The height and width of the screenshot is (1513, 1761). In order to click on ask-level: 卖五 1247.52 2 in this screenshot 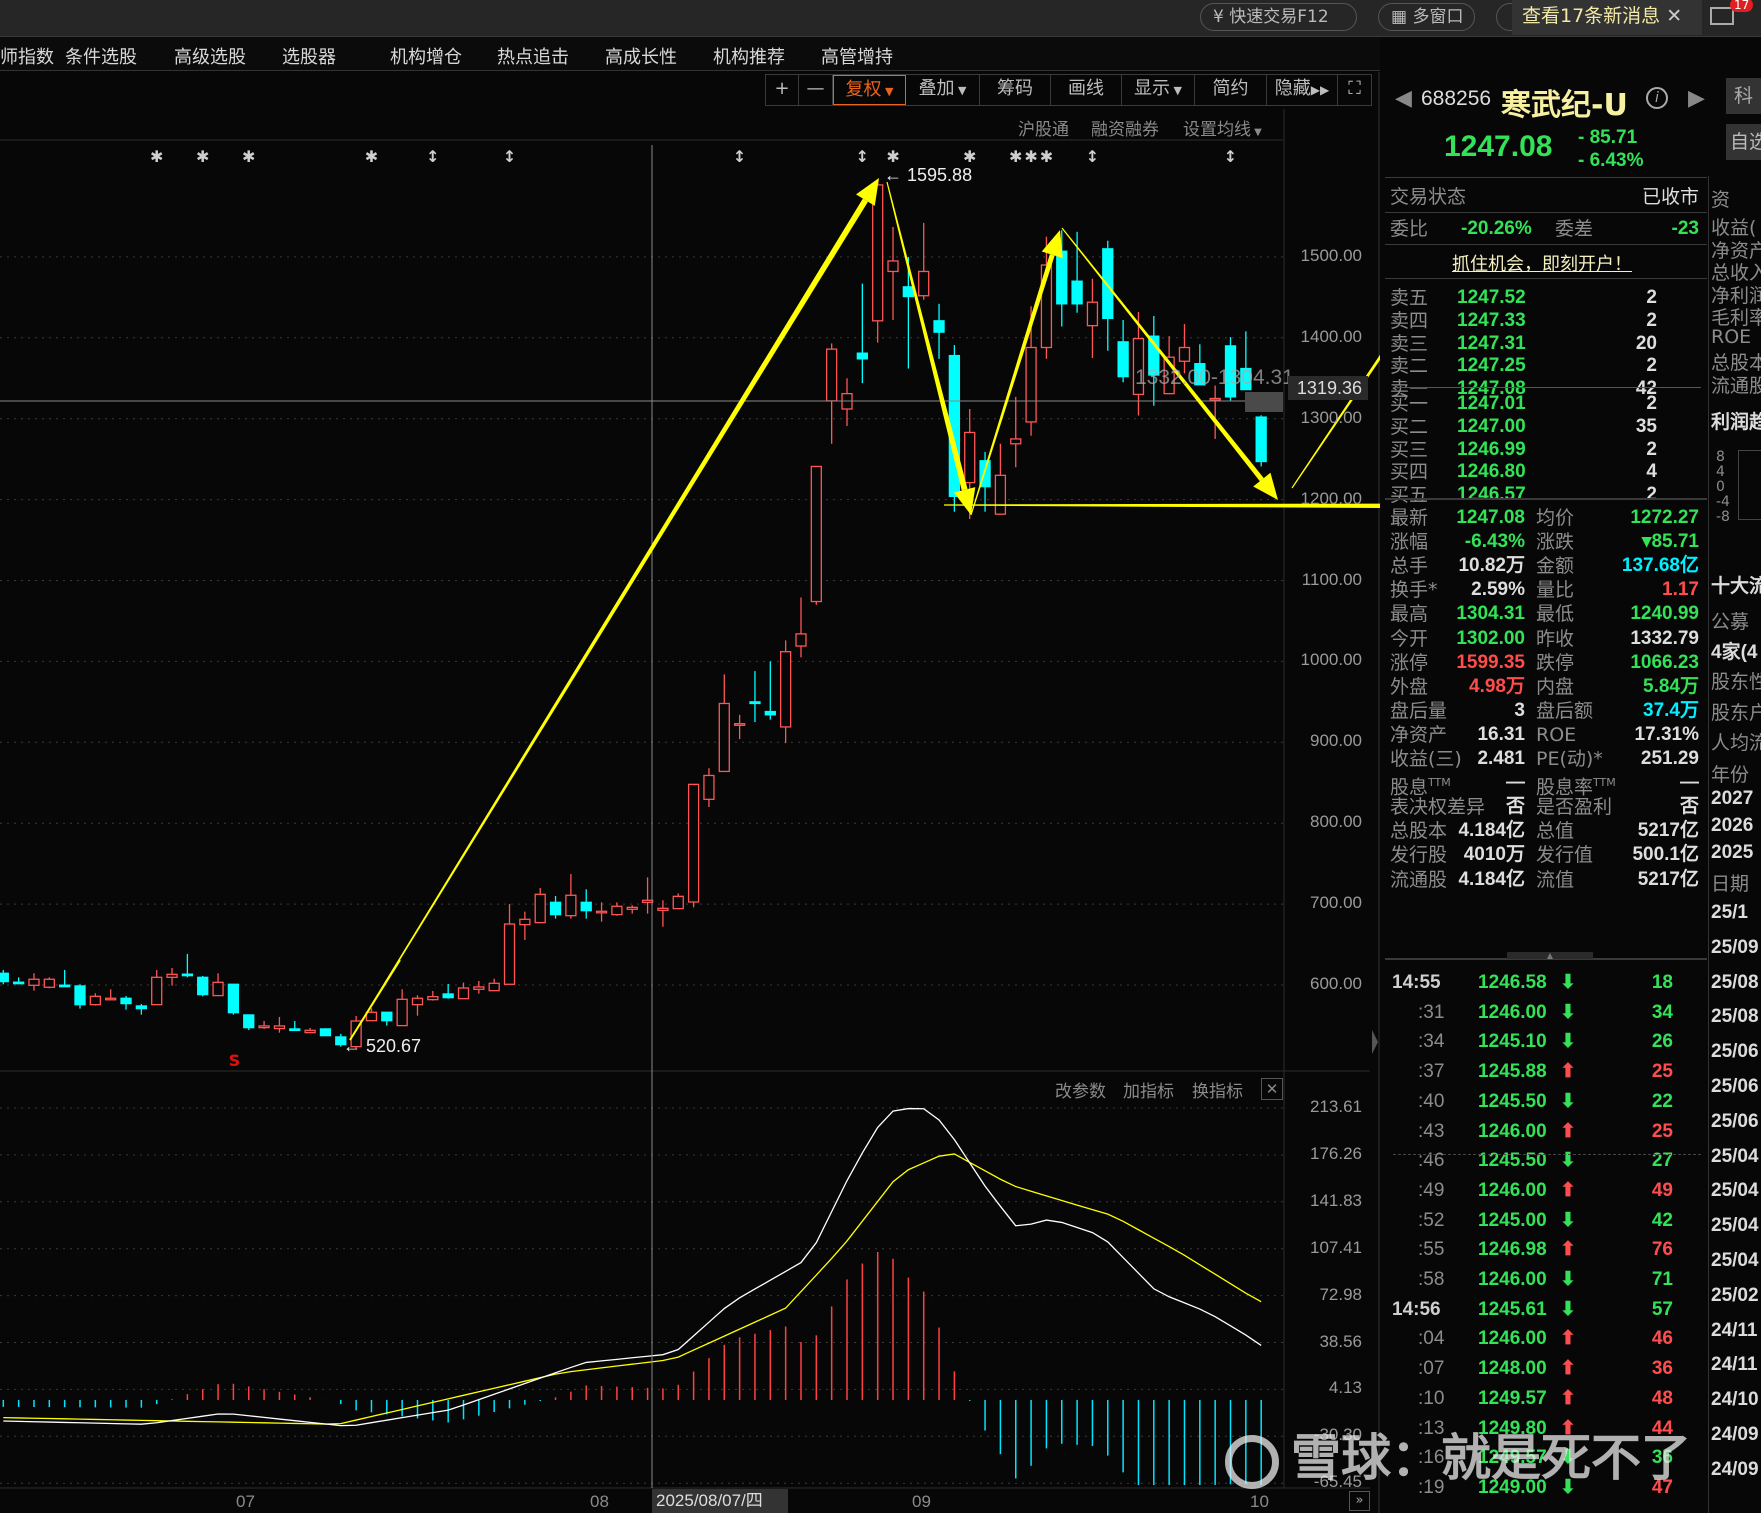, I will do `click(1546, 298)`.